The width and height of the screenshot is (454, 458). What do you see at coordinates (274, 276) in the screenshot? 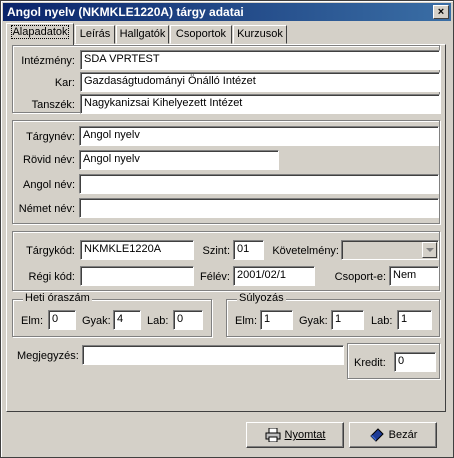
I see `semester-field: 2001/02/1` at bounding box center [274, 276].